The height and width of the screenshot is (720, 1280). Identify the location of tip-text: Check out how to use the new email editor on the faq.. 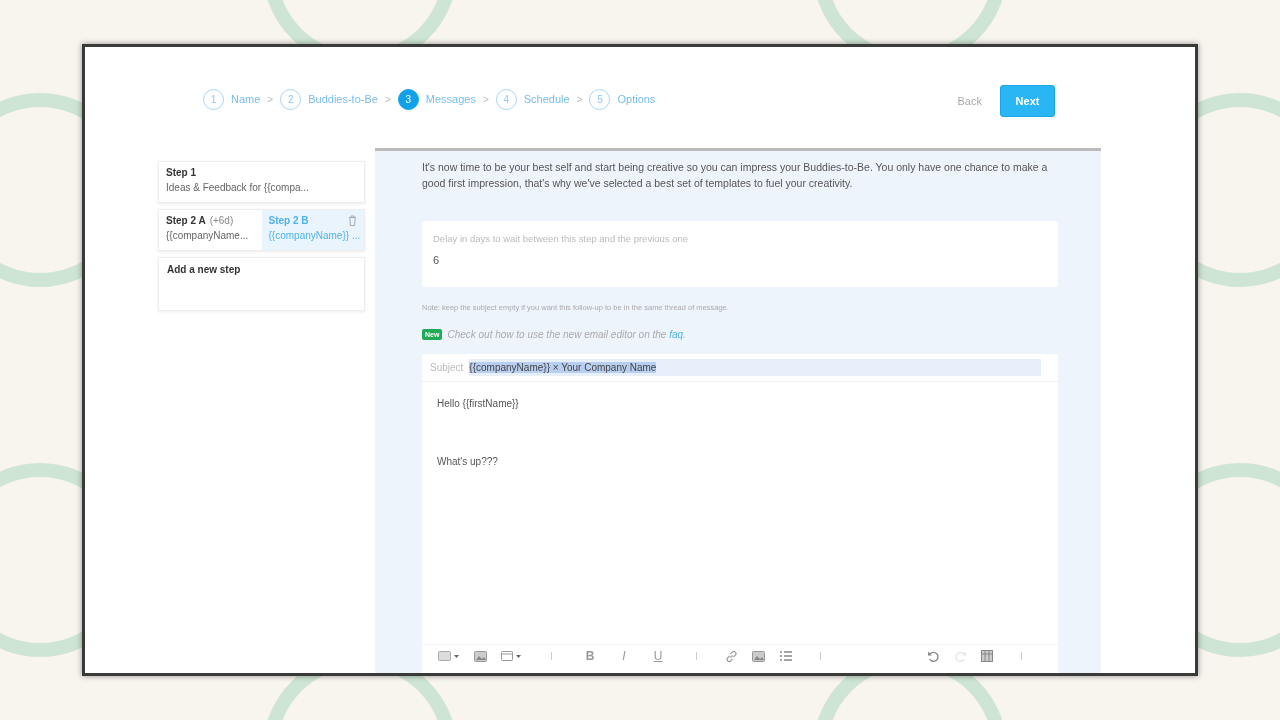
(566, 334).